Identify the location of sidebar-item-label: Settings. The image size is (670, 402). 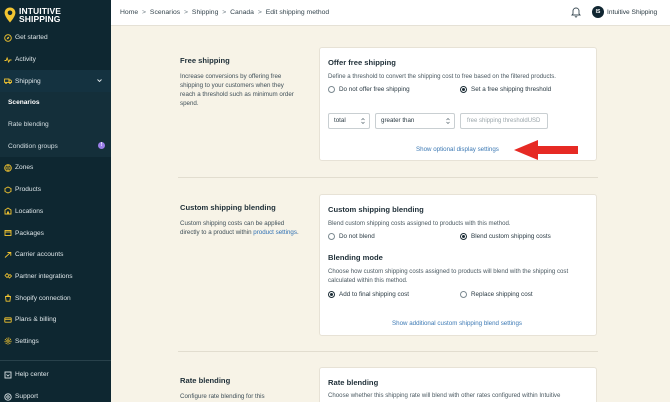
(27, 341).